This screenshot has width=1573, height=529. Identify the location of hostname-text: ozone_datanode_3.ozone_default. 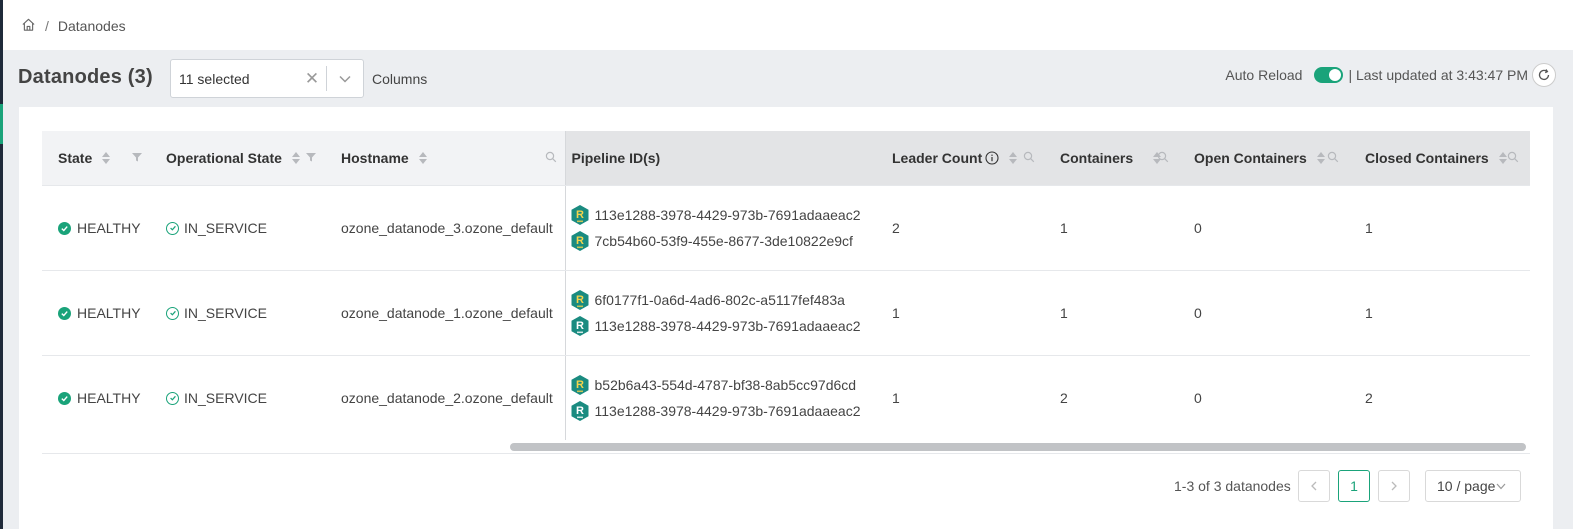
(447, 228).